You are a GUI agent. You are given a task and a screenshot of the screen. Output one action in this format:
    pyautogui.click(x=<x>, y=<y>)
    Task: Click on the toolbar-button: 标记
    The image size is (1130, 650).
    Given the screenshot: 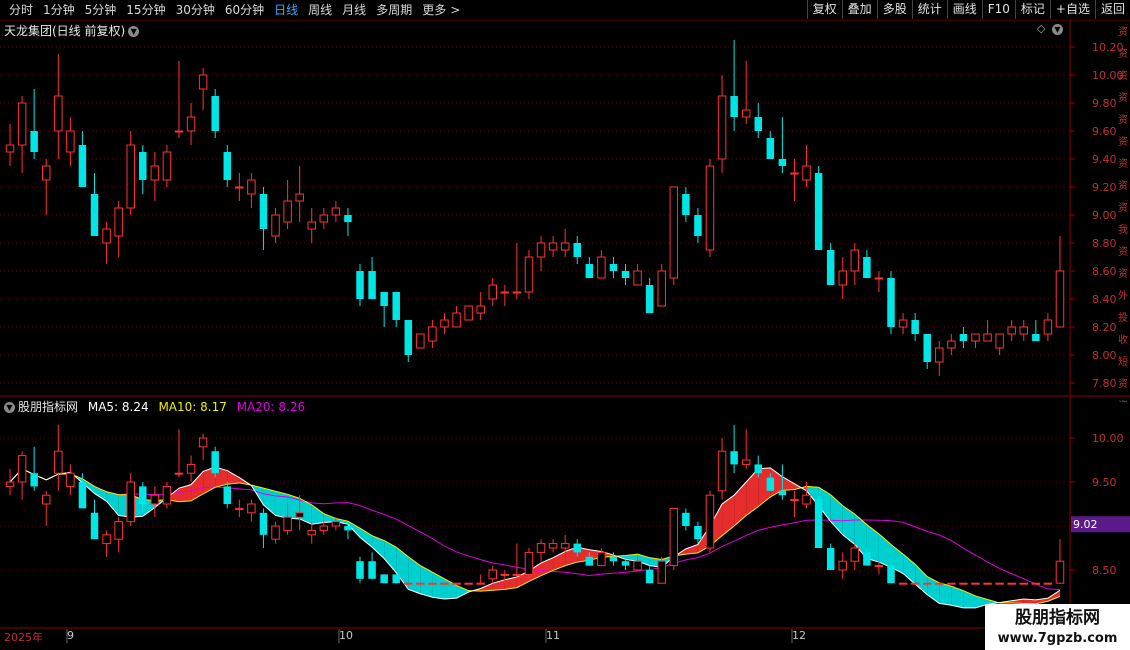 What is the action you would take?
    pyautogui.click(x=1032, y=9)
    